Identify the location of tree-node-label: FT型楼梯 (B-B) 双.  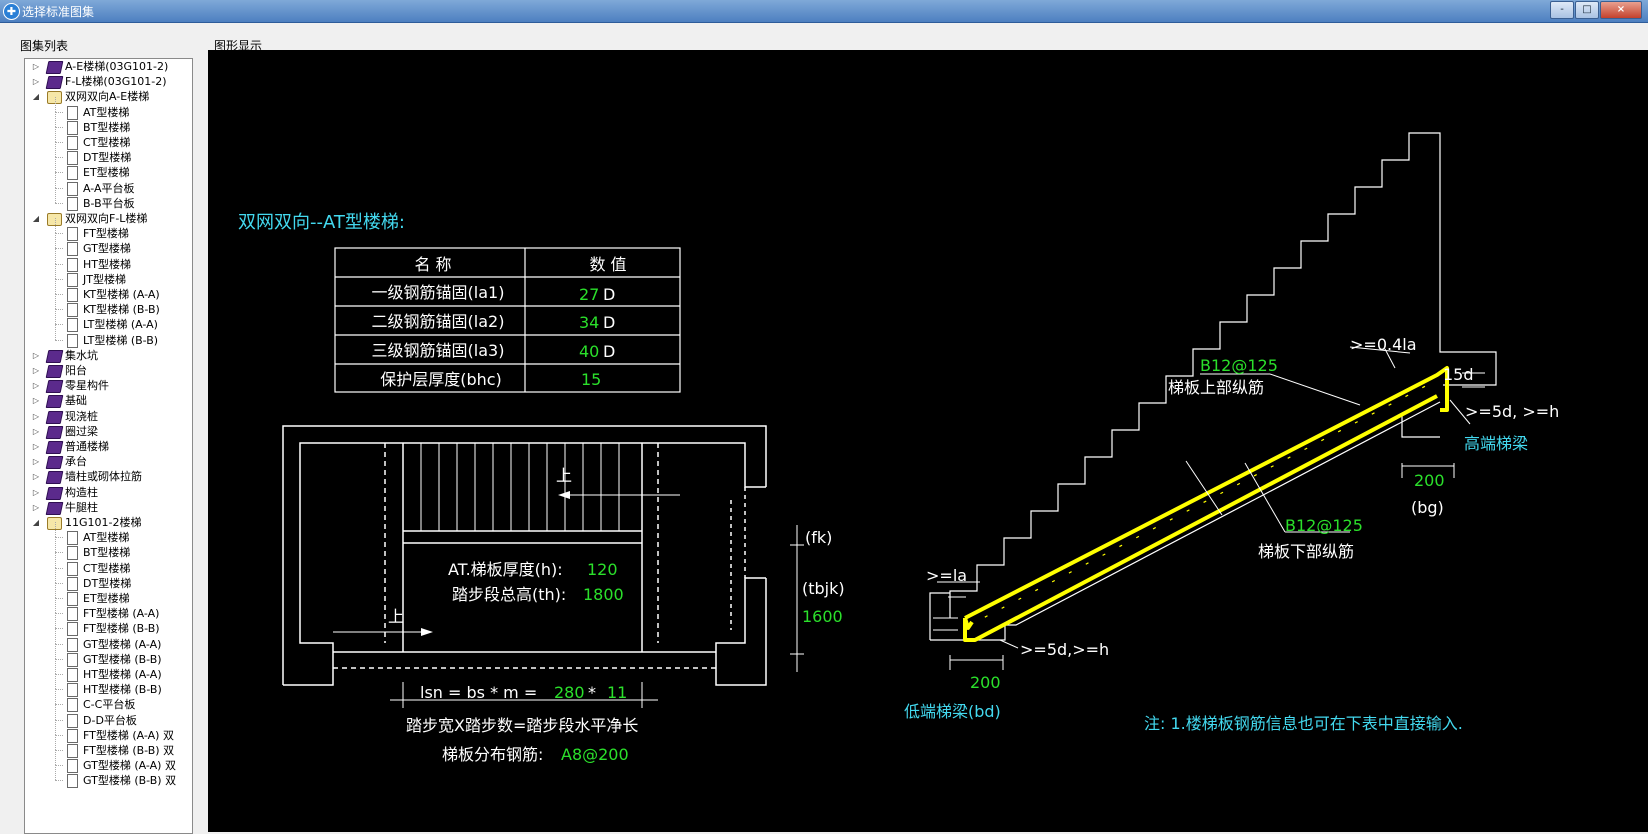
(129, 750).